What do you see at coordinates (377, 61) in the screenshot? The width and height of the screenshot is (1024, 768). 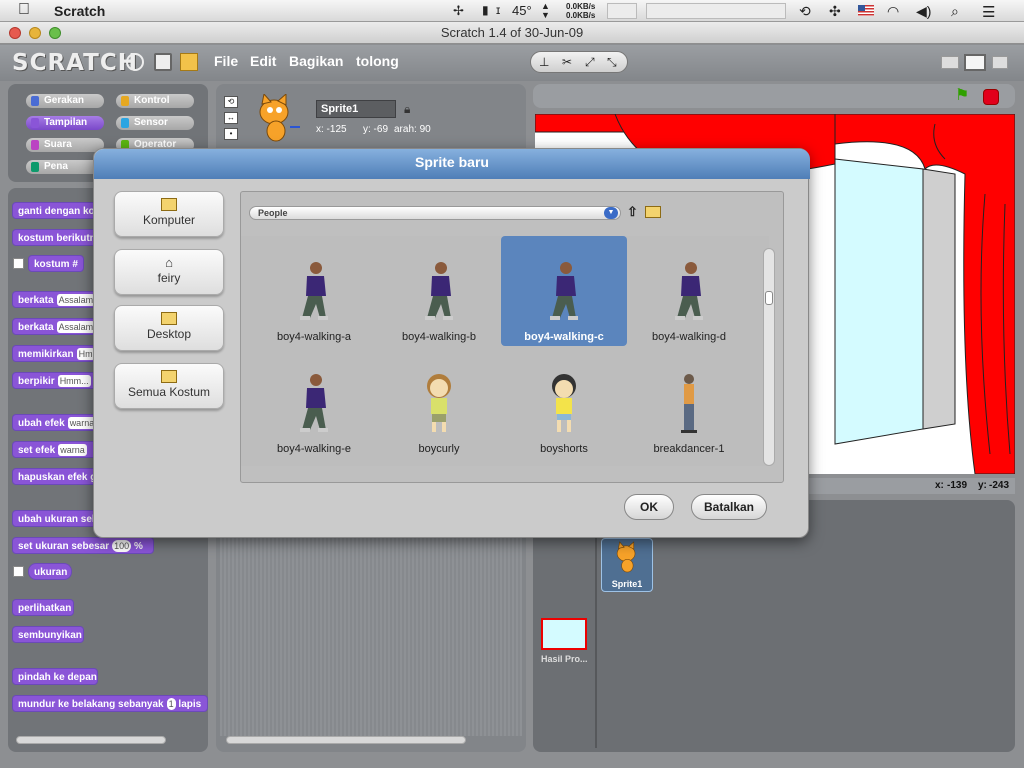 I see `menu-help: tolong` at bounding box center [377, 61].